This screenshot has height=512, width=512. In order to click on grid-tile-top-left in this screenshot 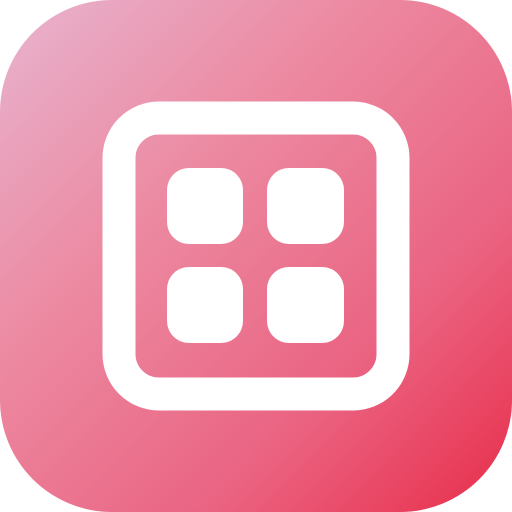, I will do `click(205, 206)`.